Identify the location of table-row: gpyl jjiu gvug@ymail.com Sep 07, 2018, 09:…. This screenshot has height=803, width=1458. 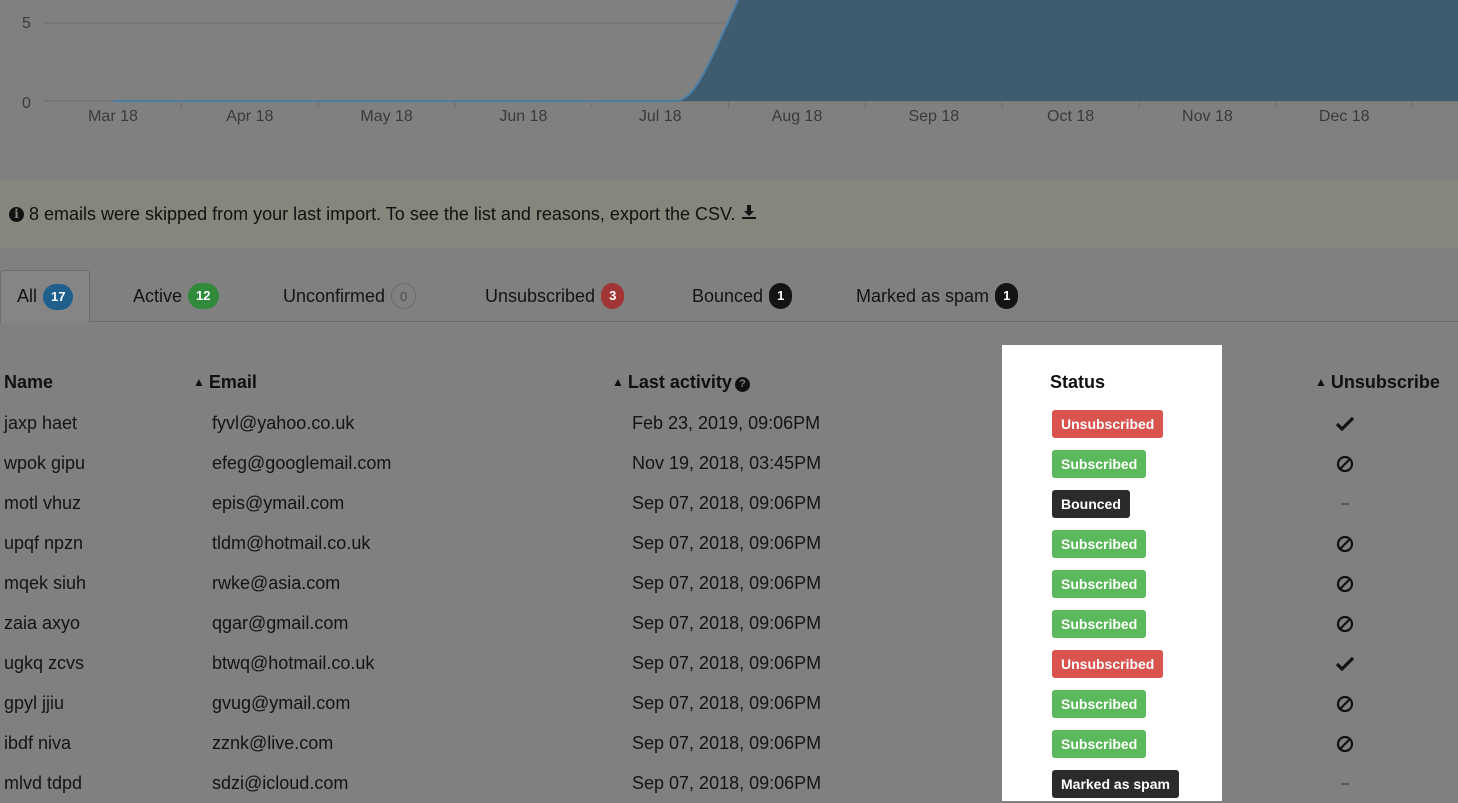
(729, 703).